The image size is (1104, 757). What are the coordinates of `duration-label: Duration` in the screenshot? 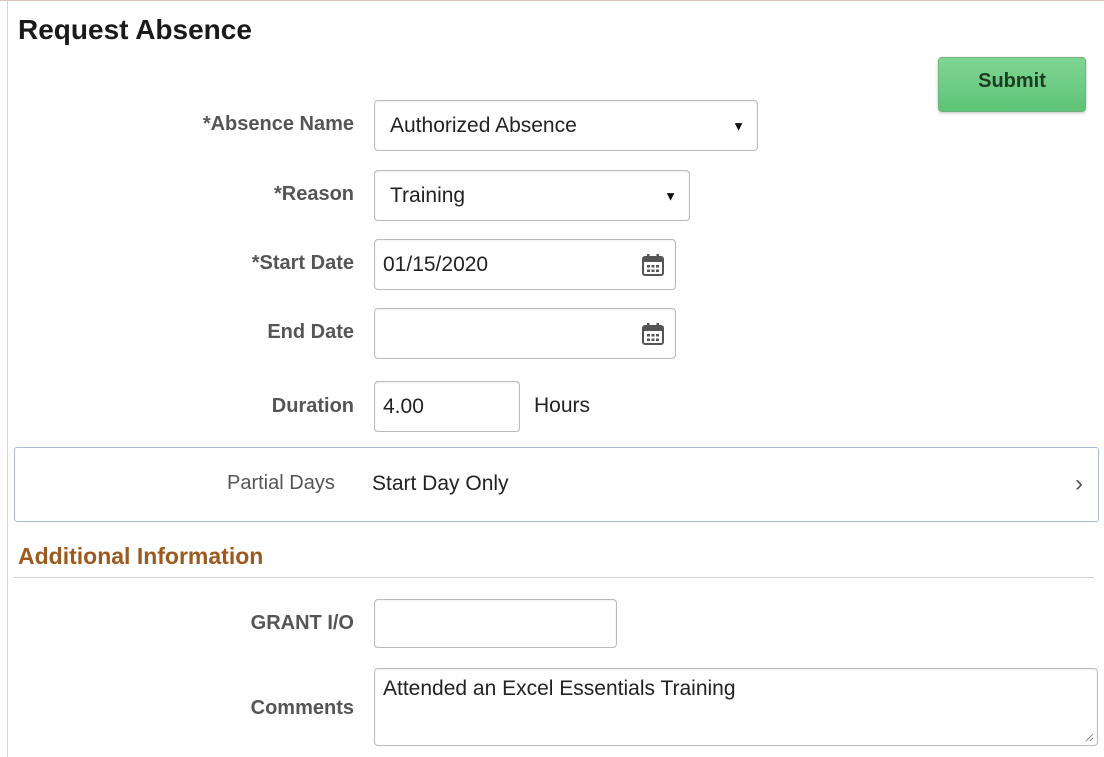 It's located at (312, 406).